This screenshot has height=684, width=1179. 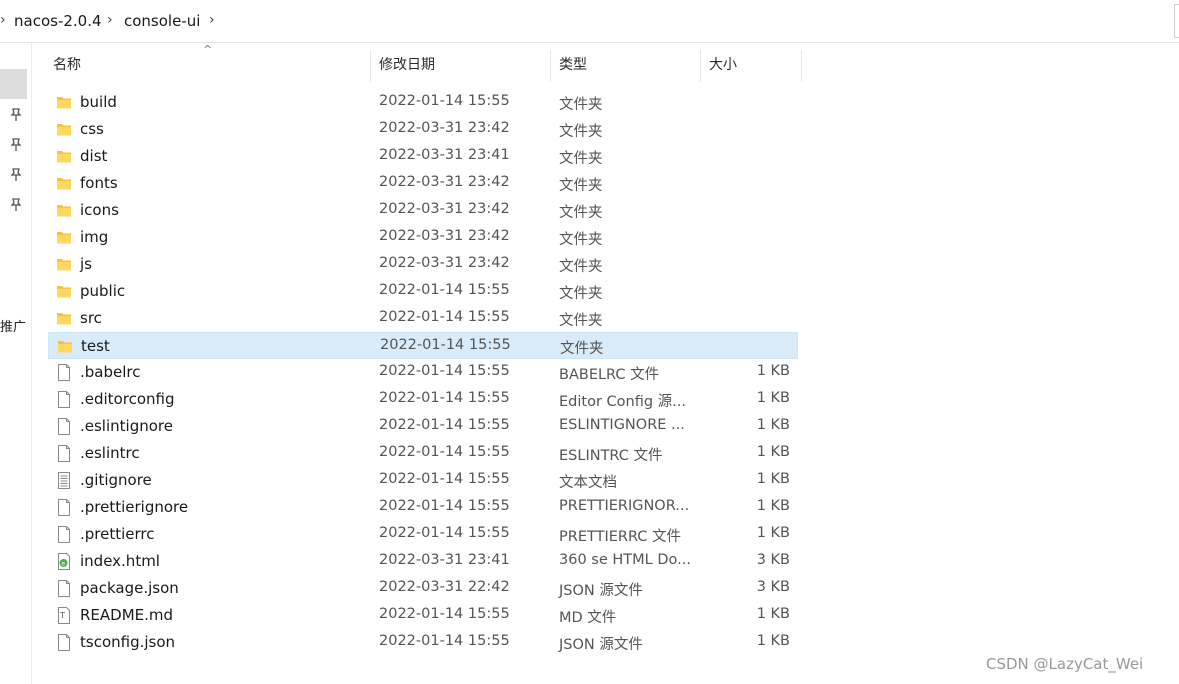 I want to click on nav-item-label: 推广, so click(x=13, y=325).